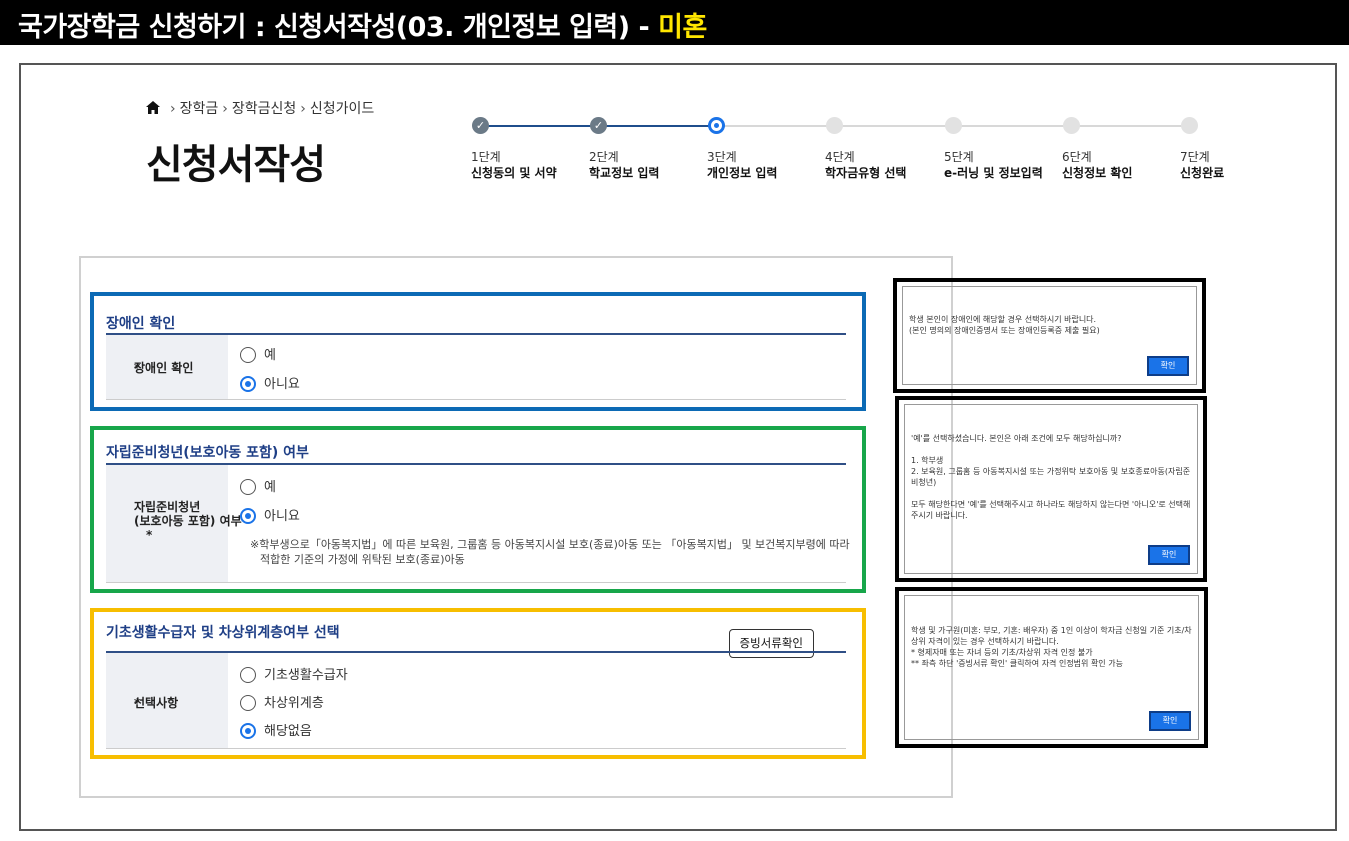  I want to click on header-title-accent: 미혼, so click(682, 27).